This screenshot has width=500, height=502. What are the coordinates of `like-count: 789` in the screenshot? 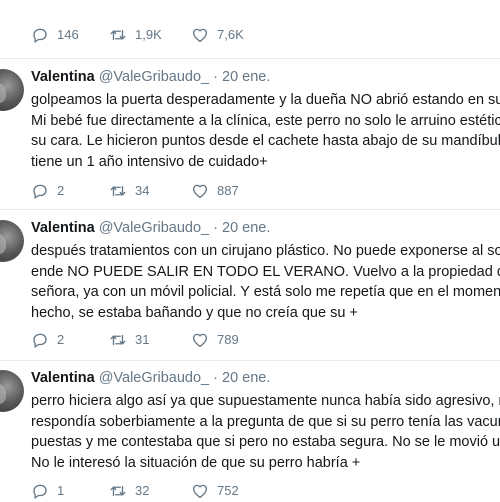 It's located at (228, 339).